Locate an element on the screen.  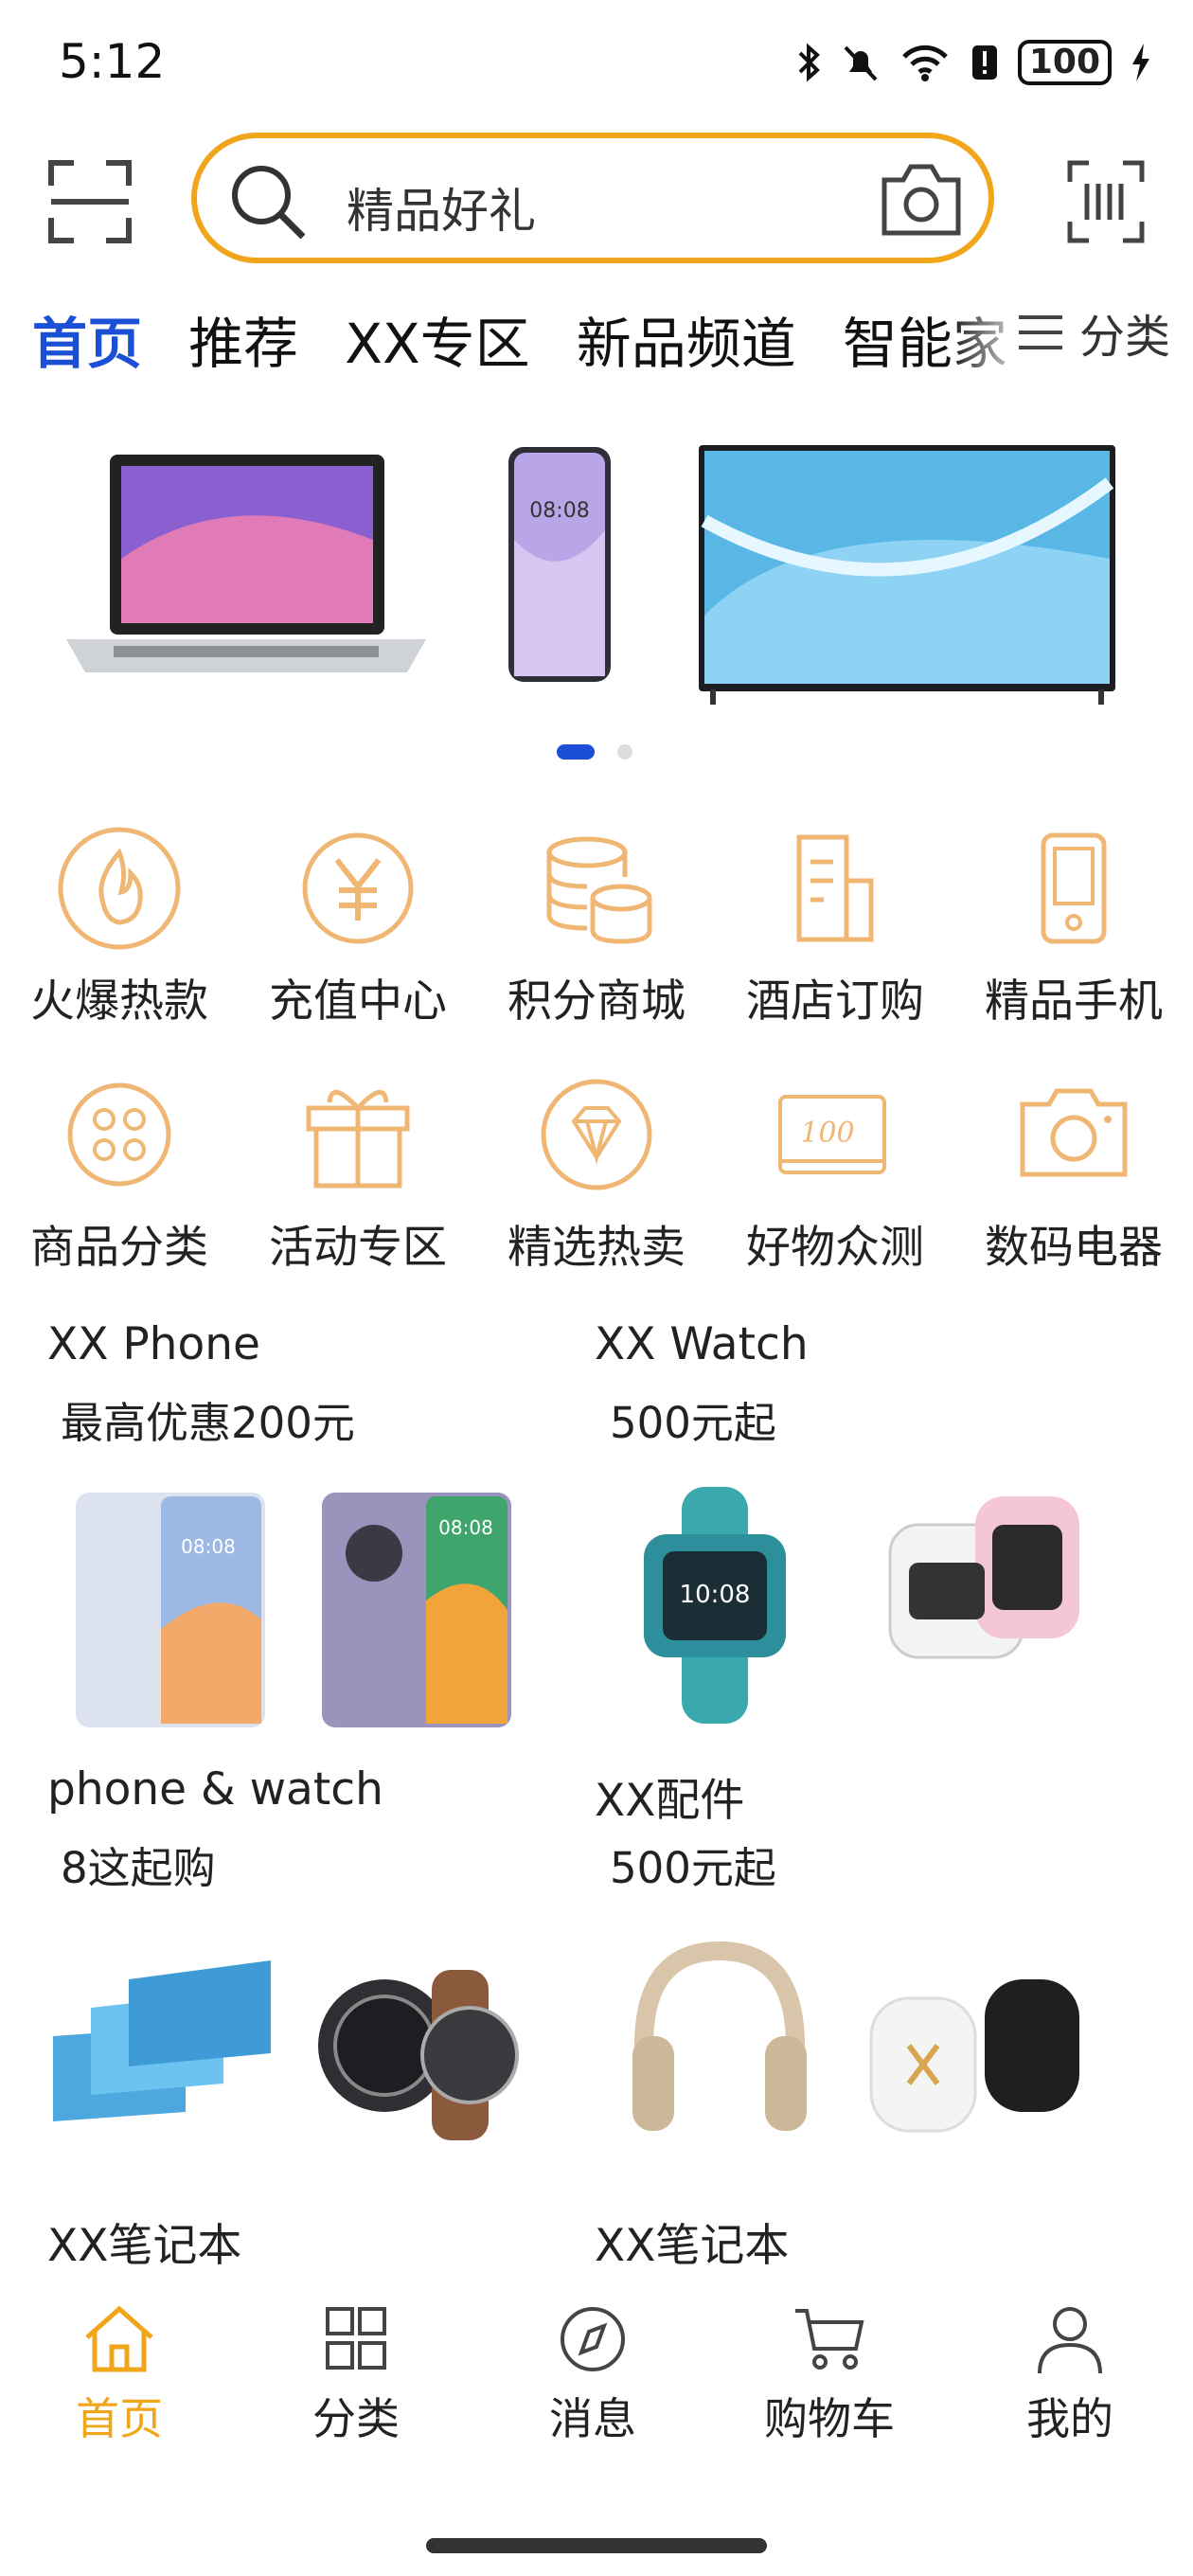
diamond-icon is located at coordinates (596, 1134).